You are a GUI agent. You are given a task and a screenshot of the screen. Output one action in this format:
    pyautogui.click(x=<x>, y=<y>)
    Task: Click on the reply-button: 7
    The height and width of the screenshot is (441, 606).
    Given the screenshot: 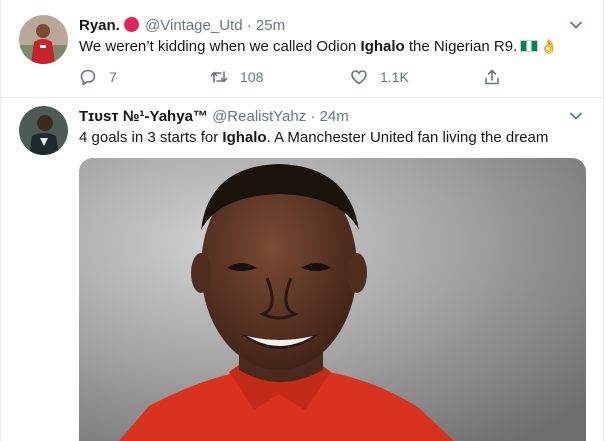 What is the action you would take?
    pyautogui.click(x=98, y=77)
    